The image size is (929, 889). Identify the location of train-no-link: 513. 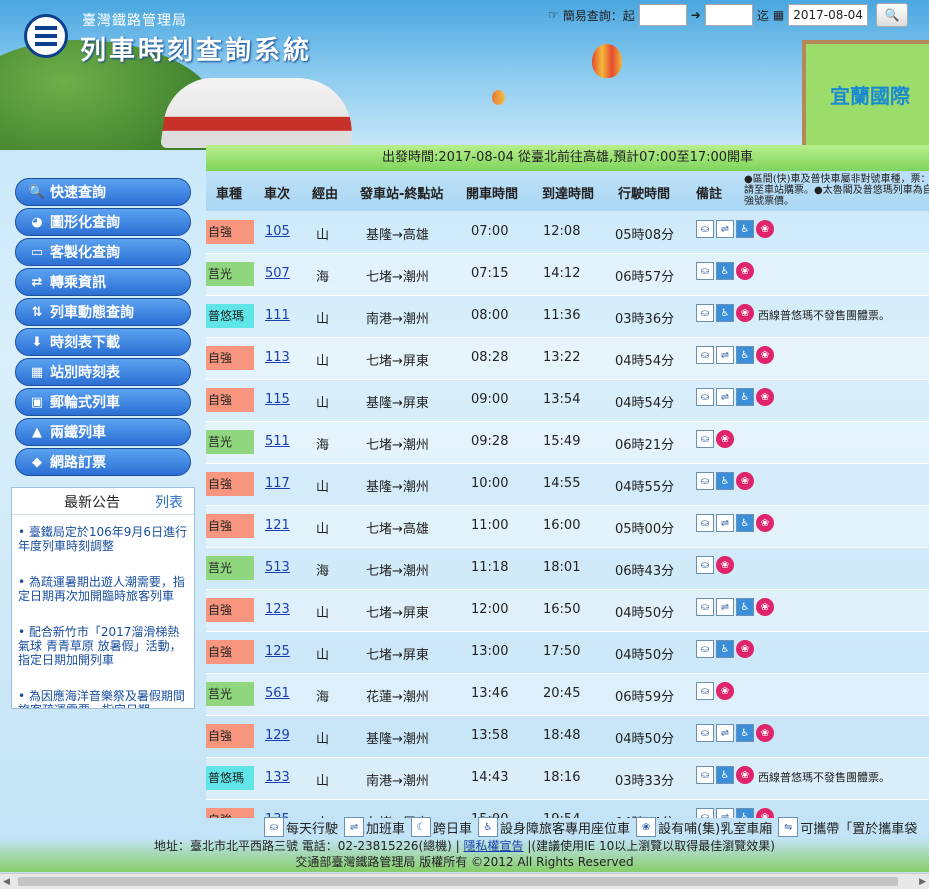
(277, 567).